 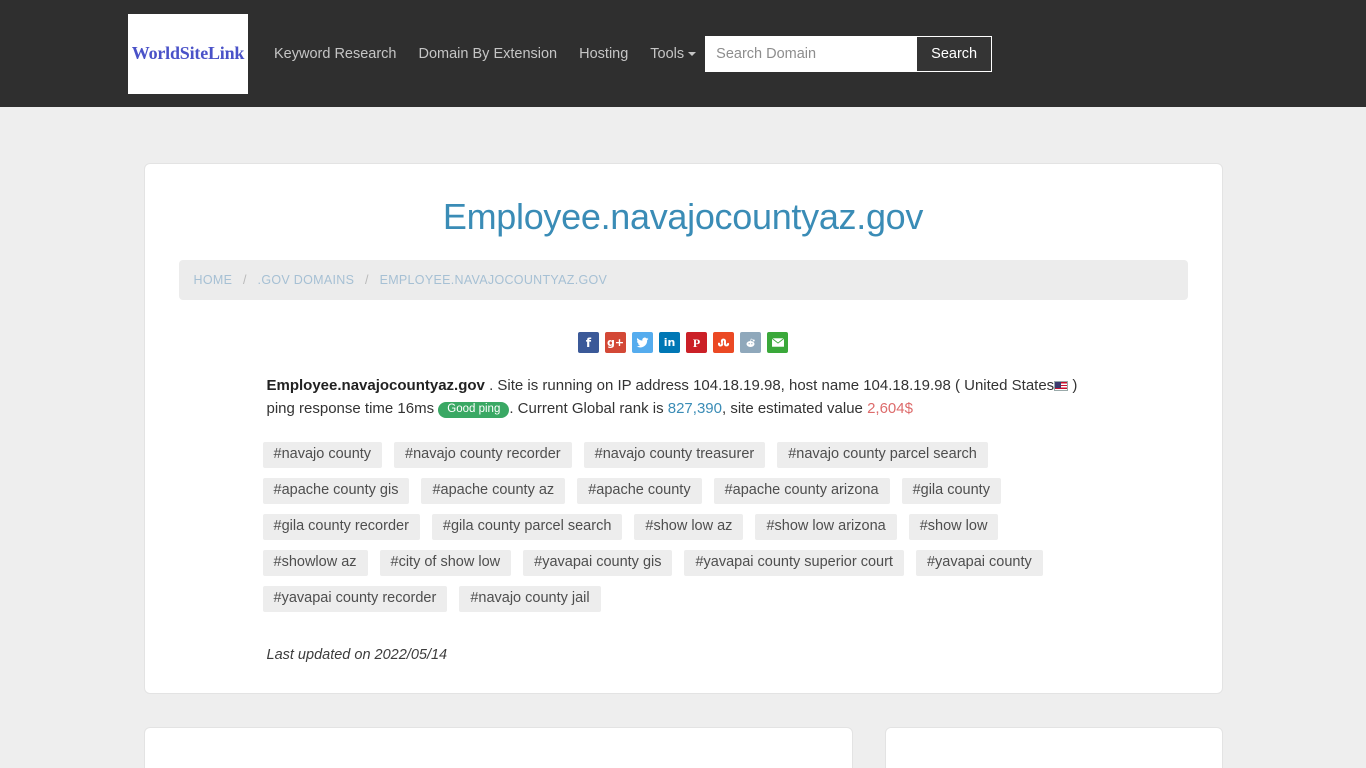 I want to click on nav-item-domain-by-extension: Domain By Extension, so click(x=488, y=54).